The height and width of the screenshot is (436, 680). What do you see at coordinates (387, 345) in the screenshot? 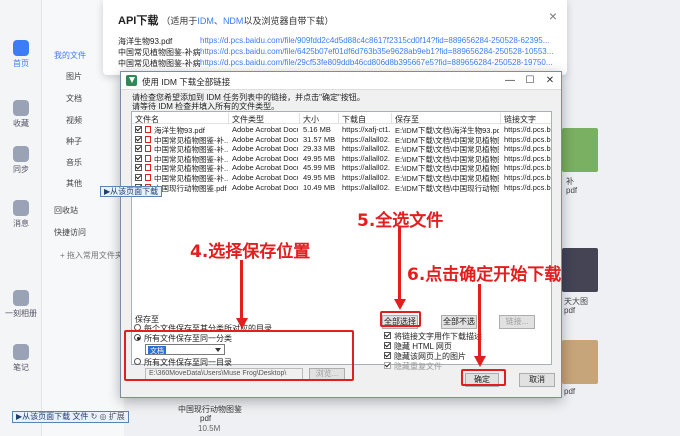
I see `checkbox-hide-html` at bounding box center [387, 345].